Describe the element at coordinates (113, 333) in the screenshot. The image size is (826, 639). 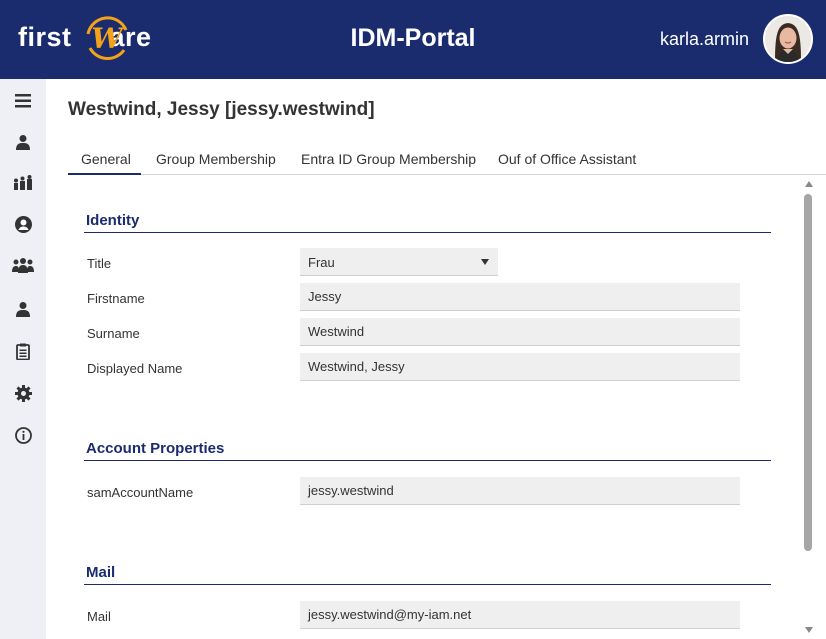
I see `surname-label: Surname` at that location.